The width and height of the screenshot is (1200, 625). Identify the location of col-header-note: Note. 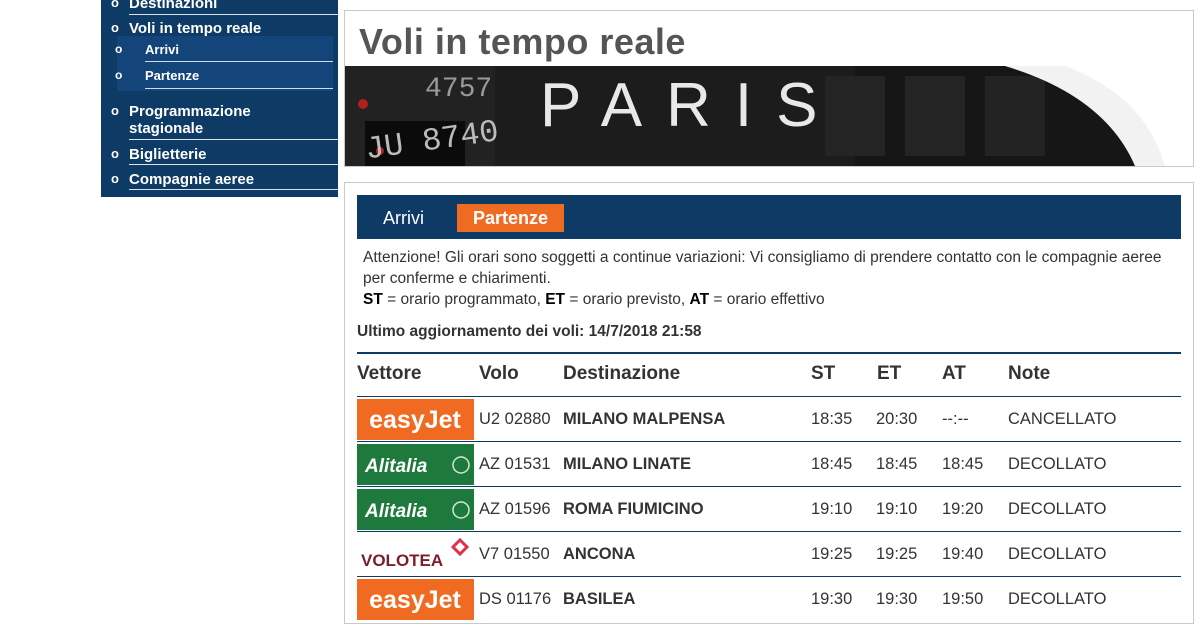
(1029, 373).